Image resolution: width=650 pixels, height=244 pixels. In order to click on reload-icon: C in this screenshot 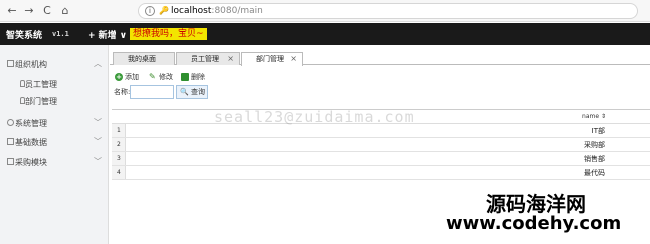, I will do `click(47, 11)`.